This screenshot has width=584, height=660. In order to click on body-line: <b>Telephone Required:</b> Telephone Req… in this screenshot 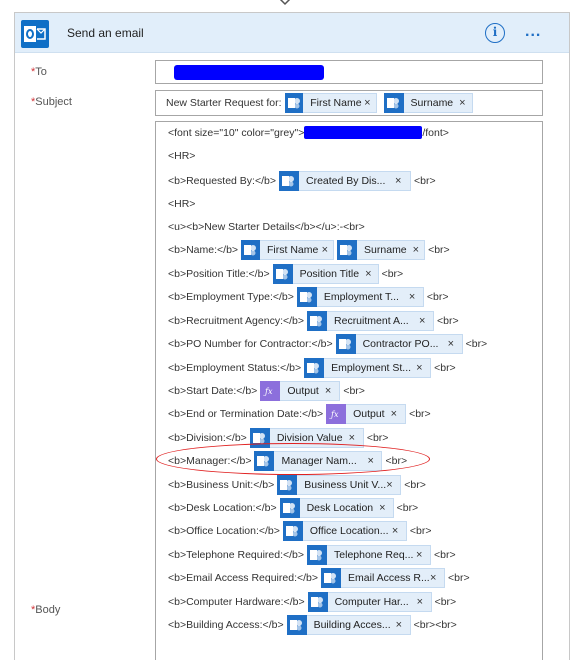, I will do `click(312, 555)`.